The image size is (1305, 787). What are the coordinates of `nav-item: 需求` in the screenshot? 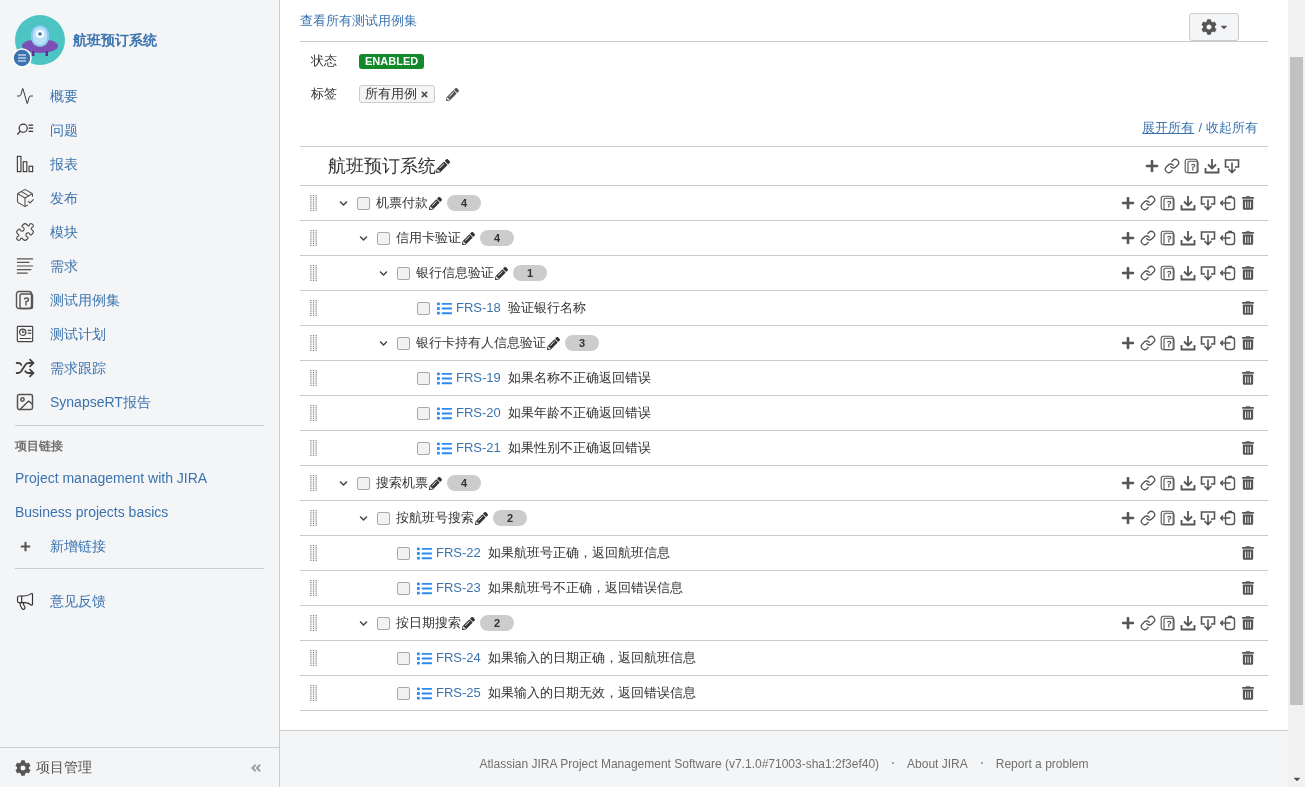 It's located at (139, 266).